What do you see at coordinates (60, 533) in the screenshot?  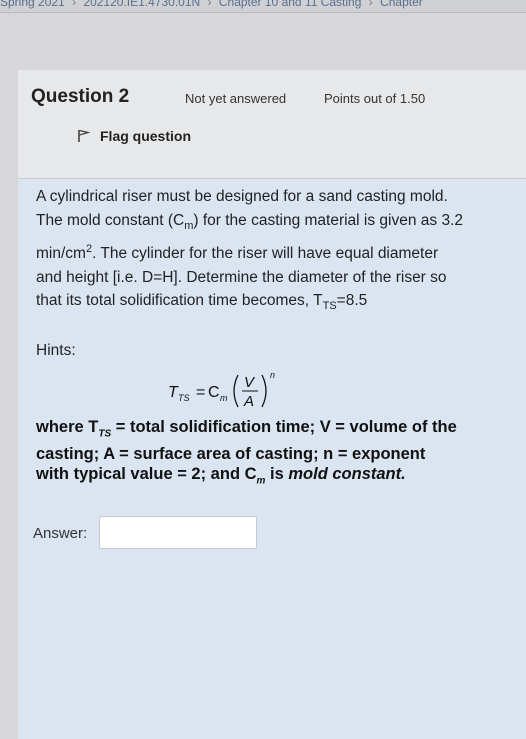 I see `answer-label: Answer:` at bounding box center [60, 533].